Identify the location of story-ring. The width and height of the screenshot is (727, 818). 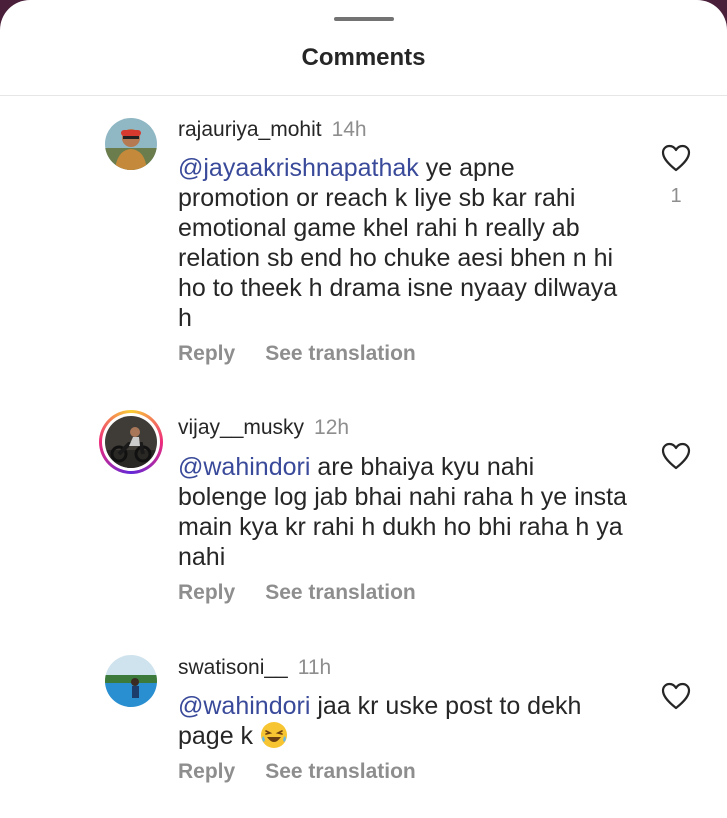
(131, 442).